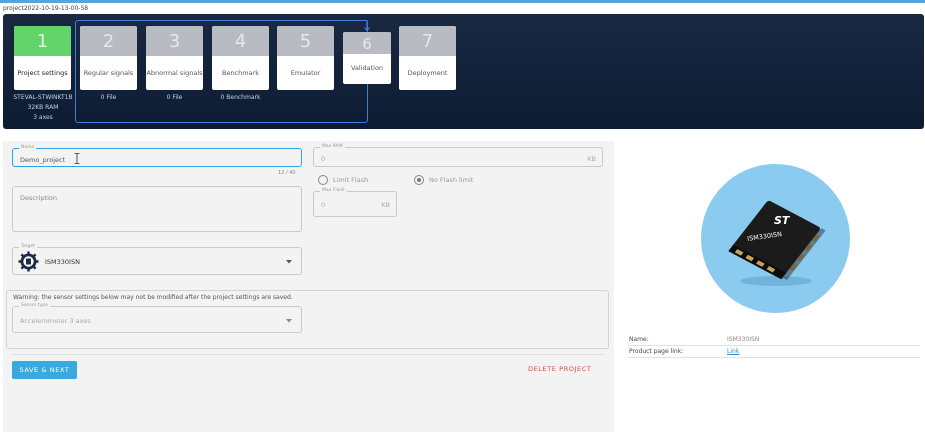 The image size is (925, 432). Describe the element at coordinates (367, 58) in the screenshot. I see `step-validation: 6 Validation` at that location.